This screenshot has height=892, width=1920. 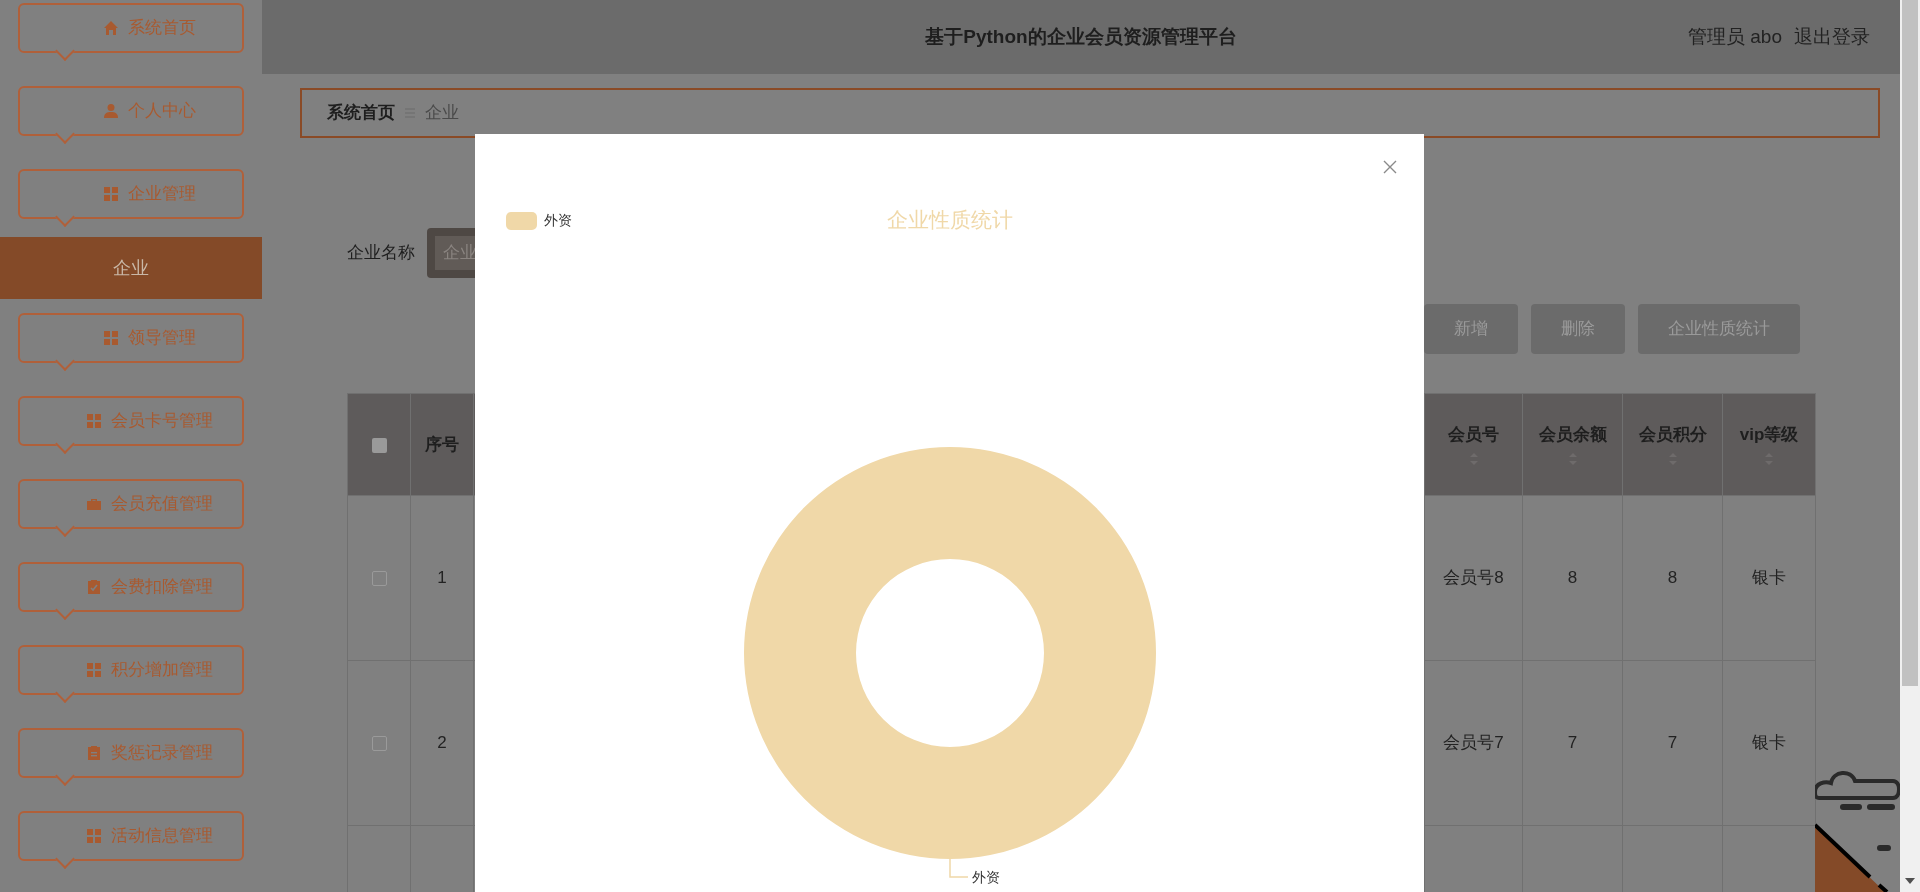 I want to click on briefcase-icon, so click(x=93, y=504).